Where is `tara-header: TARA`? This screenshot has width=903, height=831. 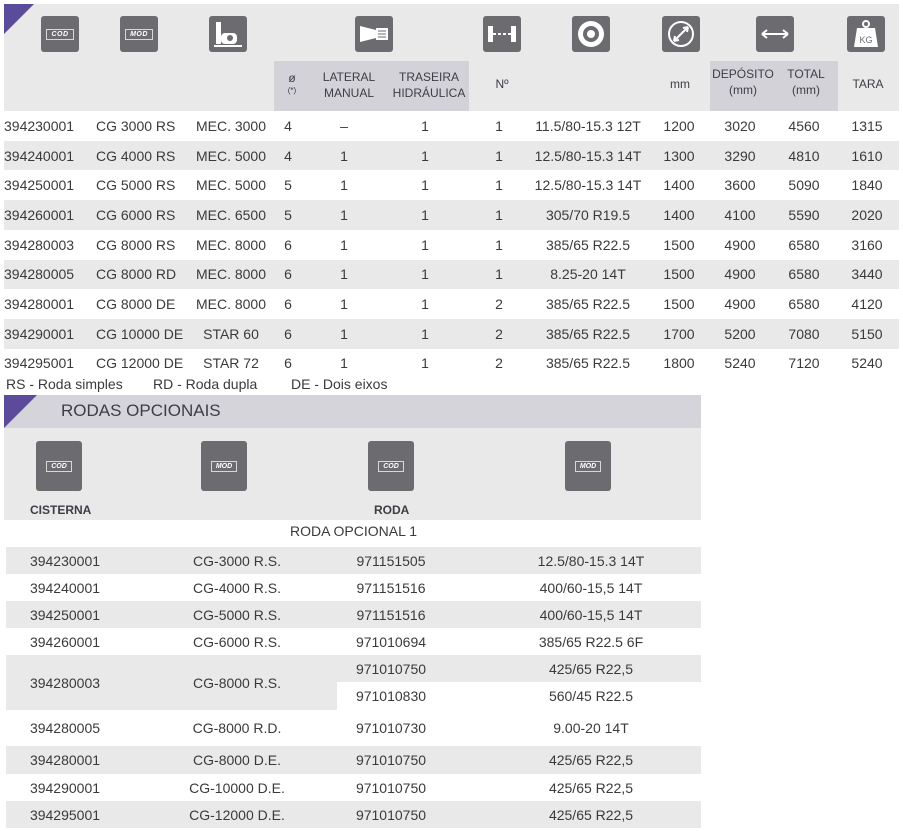
tara-header: TARA is located at coordinates (868, 84).